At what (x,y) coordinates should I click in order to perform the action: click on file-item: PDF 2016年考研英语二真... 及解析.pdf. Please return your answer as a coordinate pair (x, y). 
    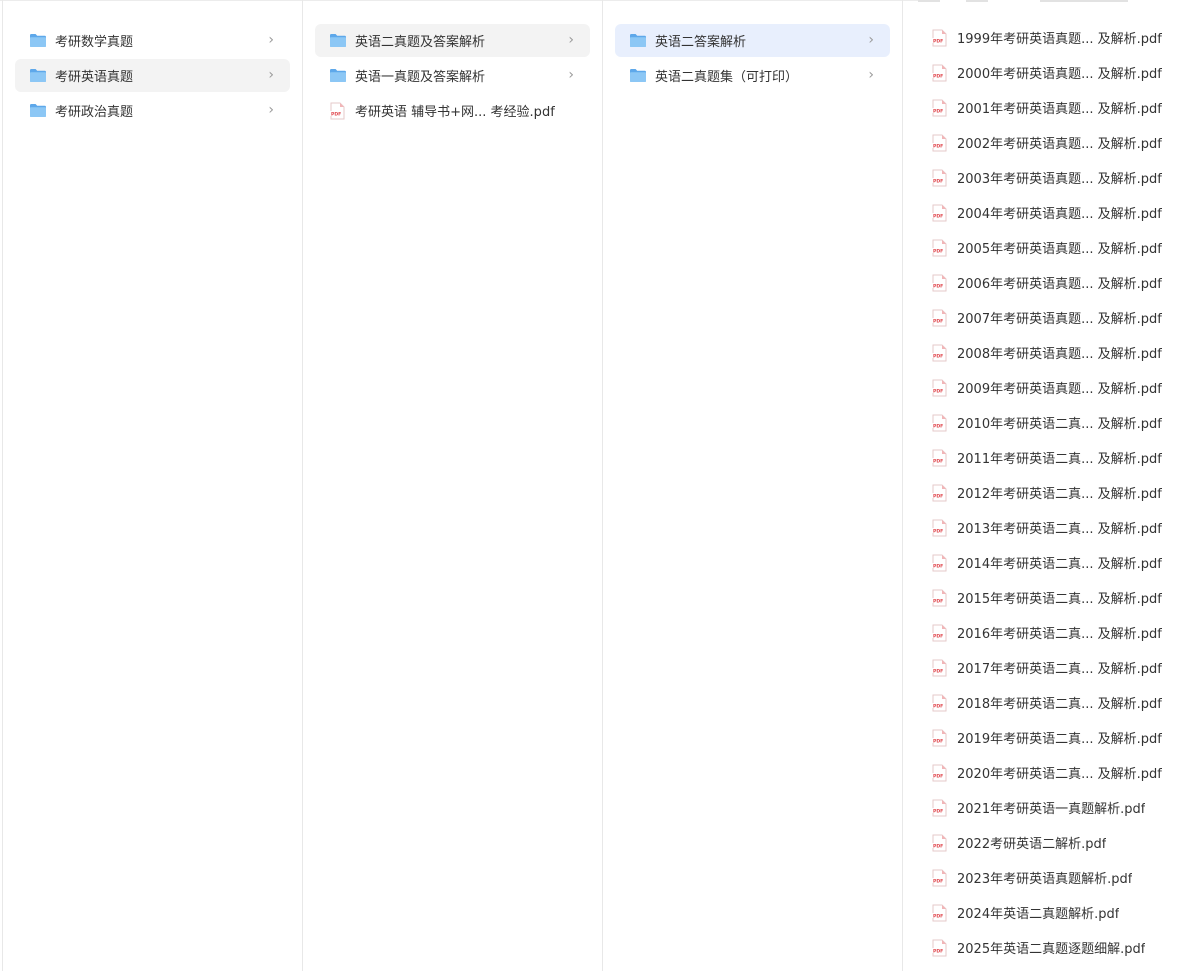
    Looking at the image, I should click on (1054, 632).